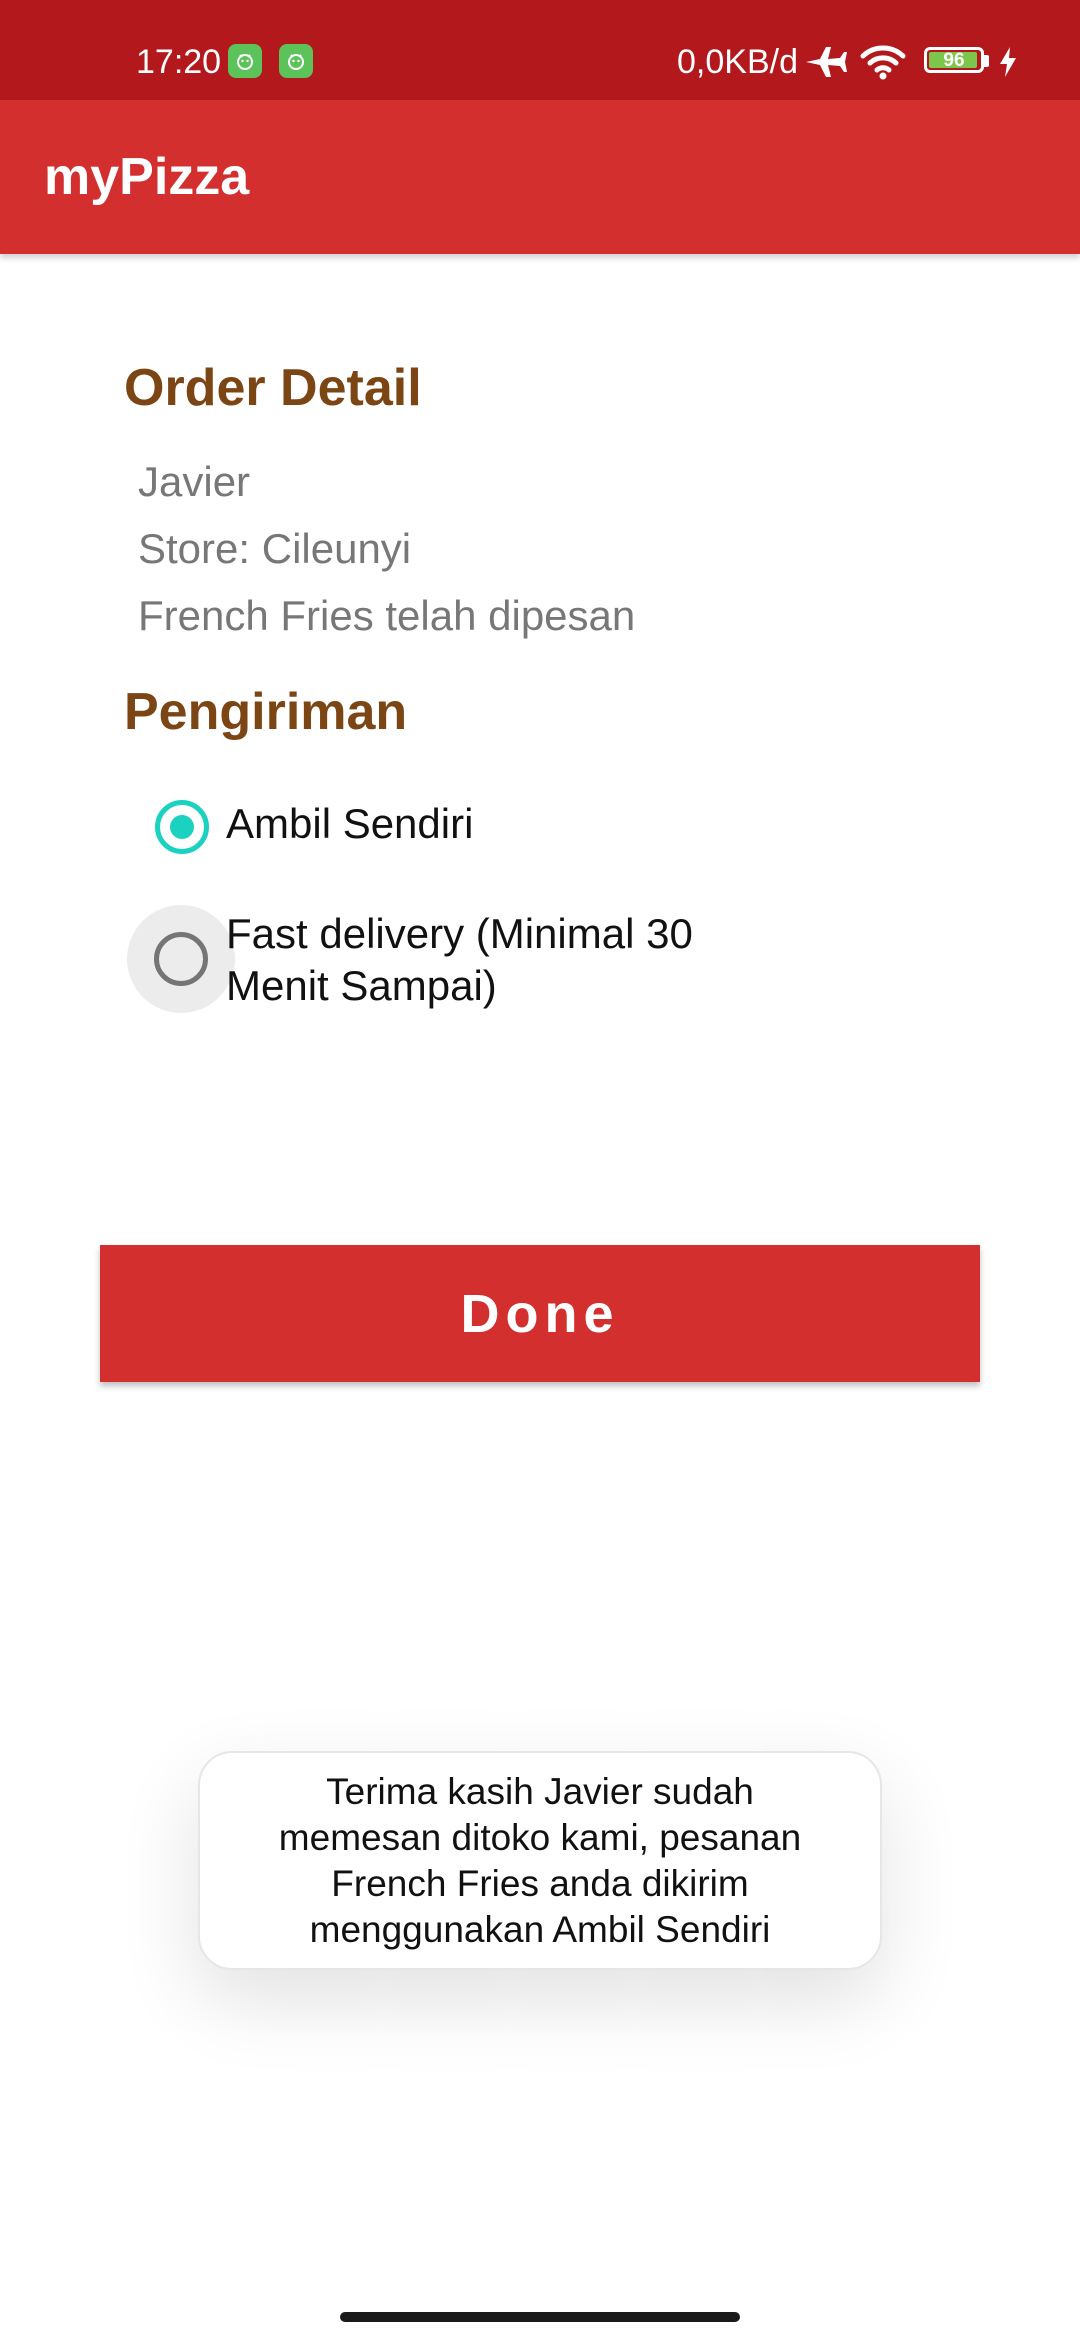 The width and height of the screenshot is (1080, 2340). What do you see at coordinates (540, 1313) in the screenshot?
I see `done-button: Done` at bounding box center [540, 1313].